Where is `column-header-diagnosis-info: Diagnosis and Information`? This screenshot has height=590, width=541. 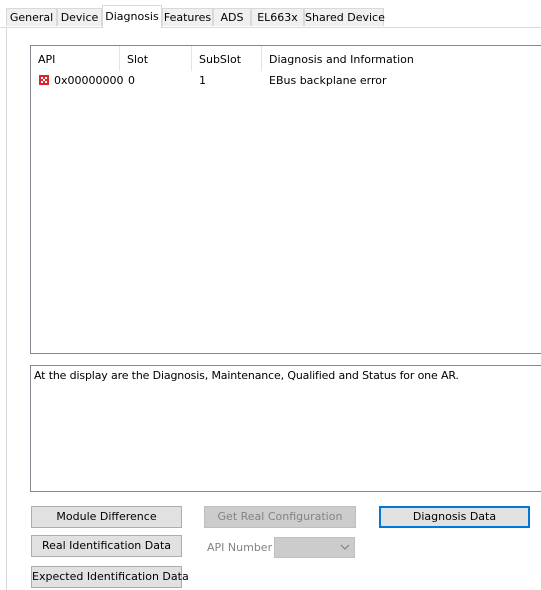
column-header-diagnosis-info: Diagnosis and Information is located at coordinates (401, 58).